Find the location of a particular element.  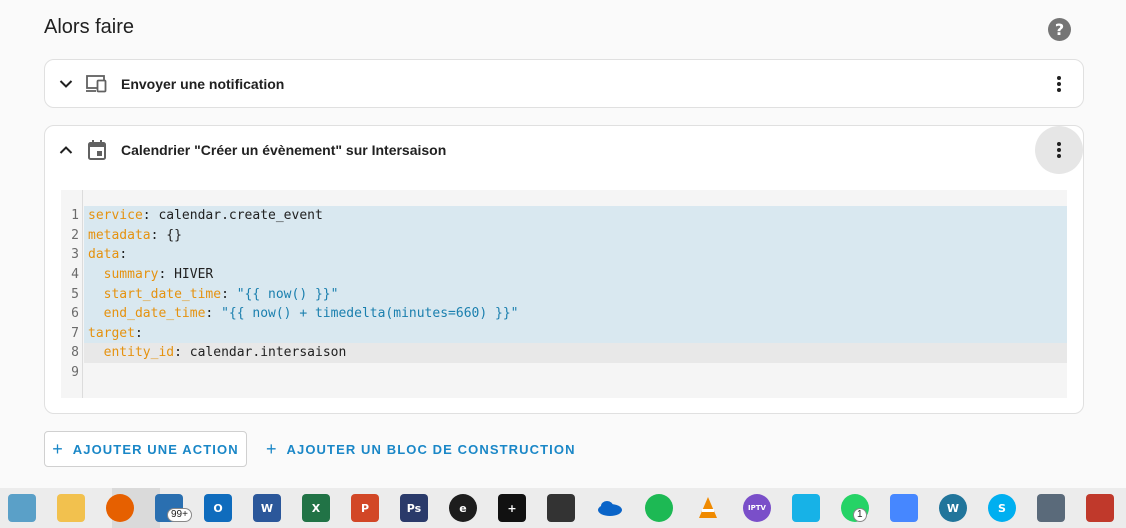

line-number: 6 is located at coordinates (75, 314).